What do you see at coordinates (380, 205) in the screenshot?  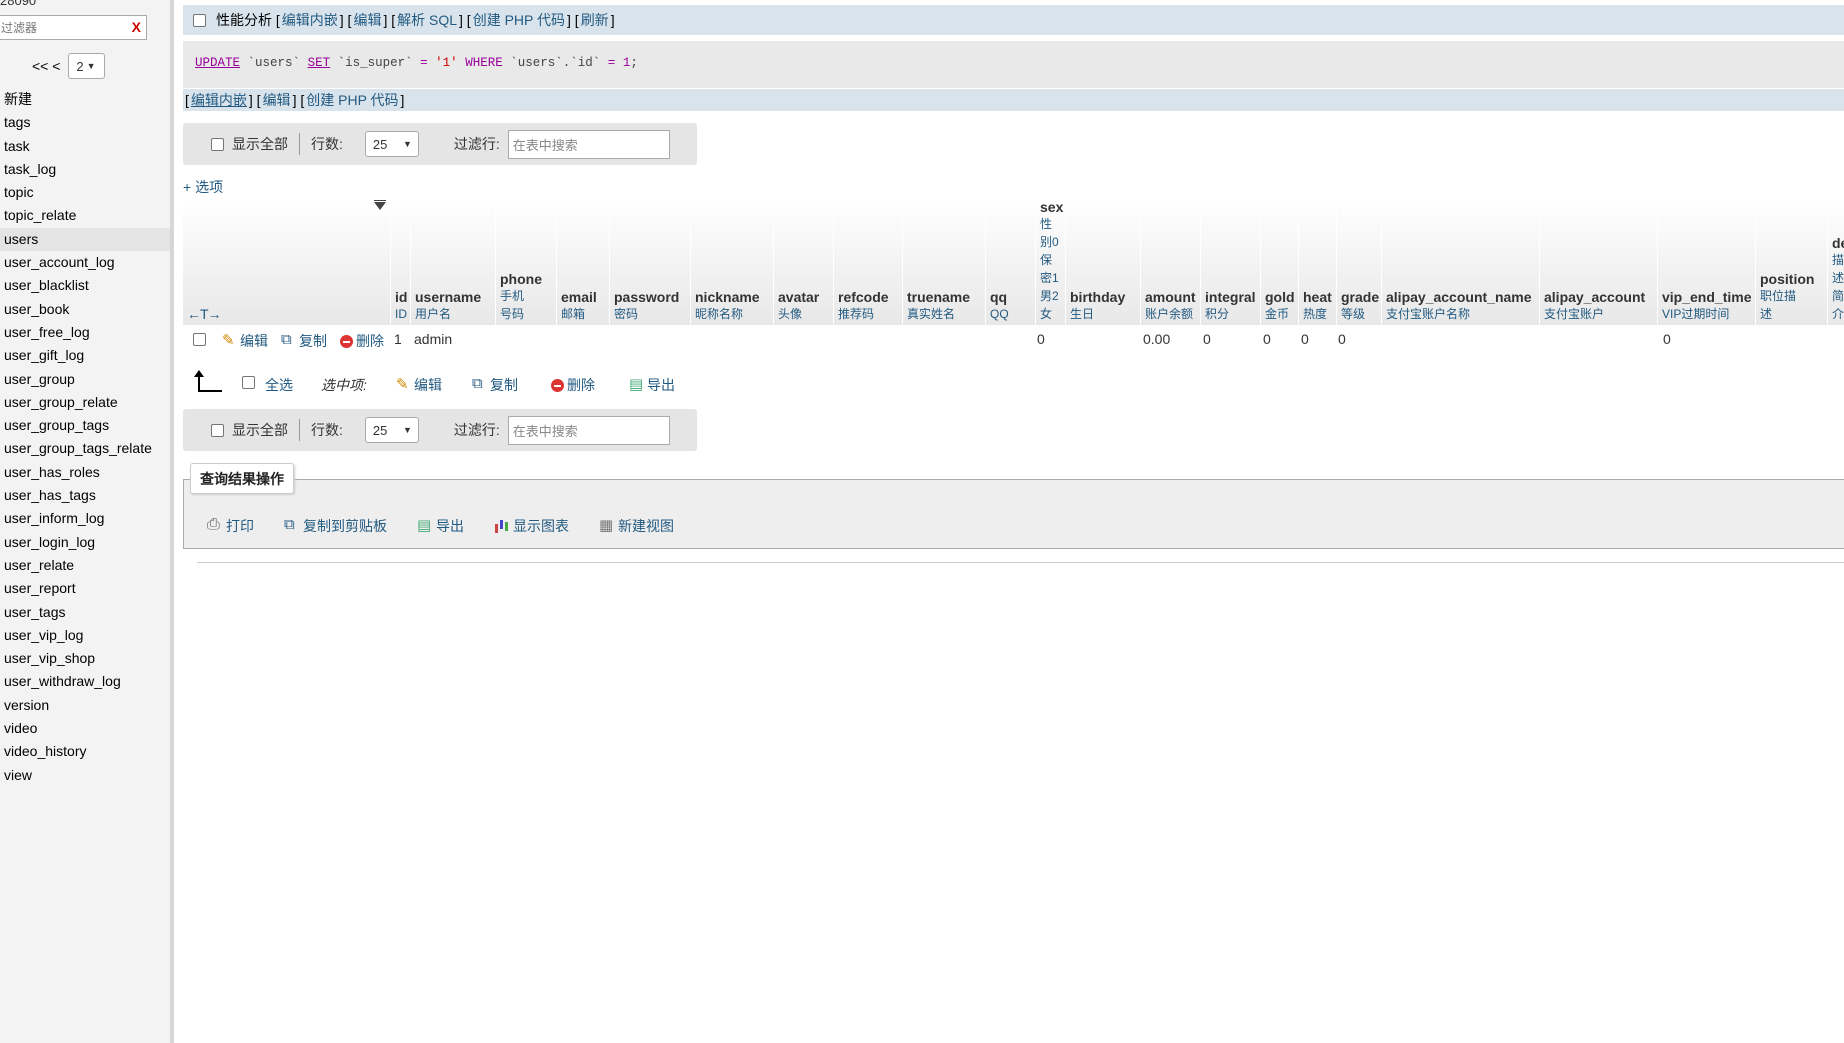 I see `sort-icon` at bounding box center [380, 205].